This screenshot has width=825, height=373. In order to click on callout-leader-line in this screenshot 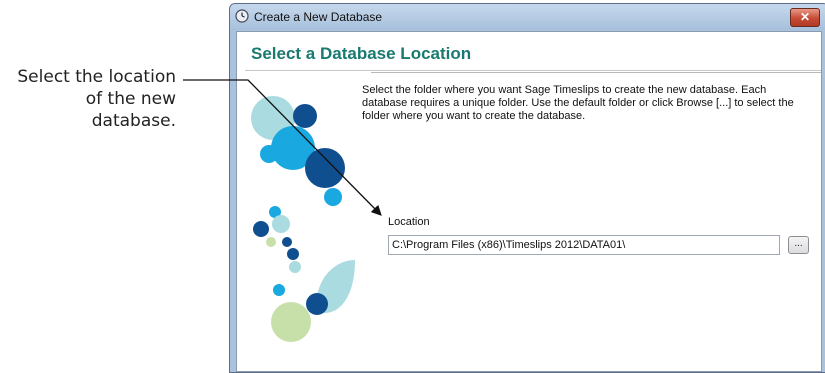, I will do `click(282, 147)`.